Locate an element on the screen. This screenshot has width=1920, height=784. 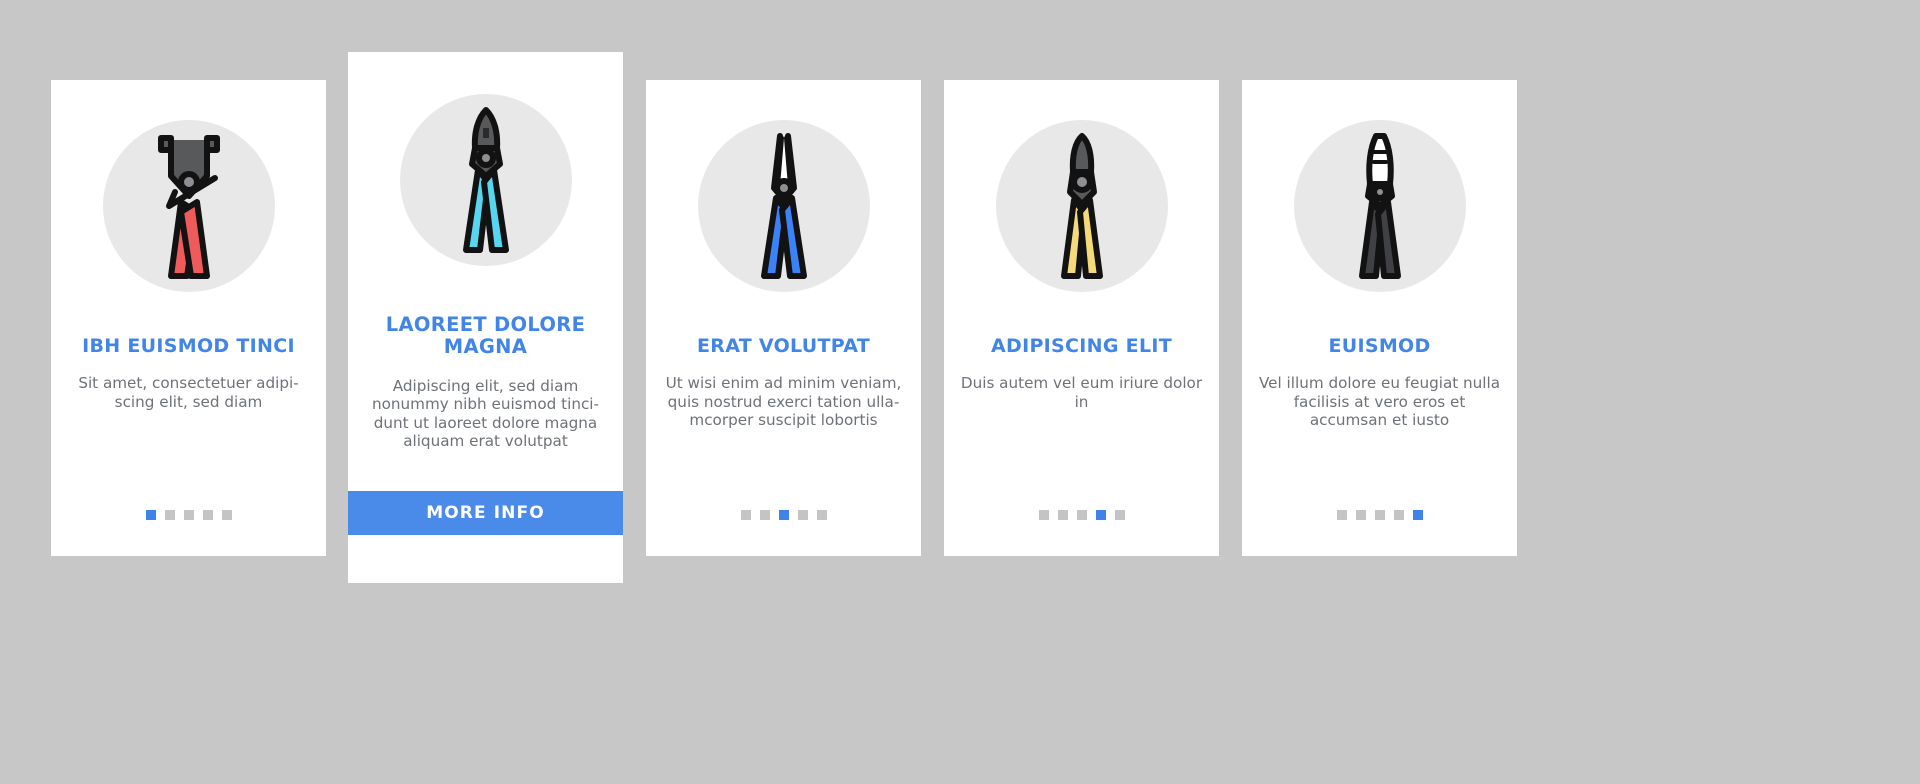
side-cutter-yellow-handles-icon is located at coordinates (1082, 206).